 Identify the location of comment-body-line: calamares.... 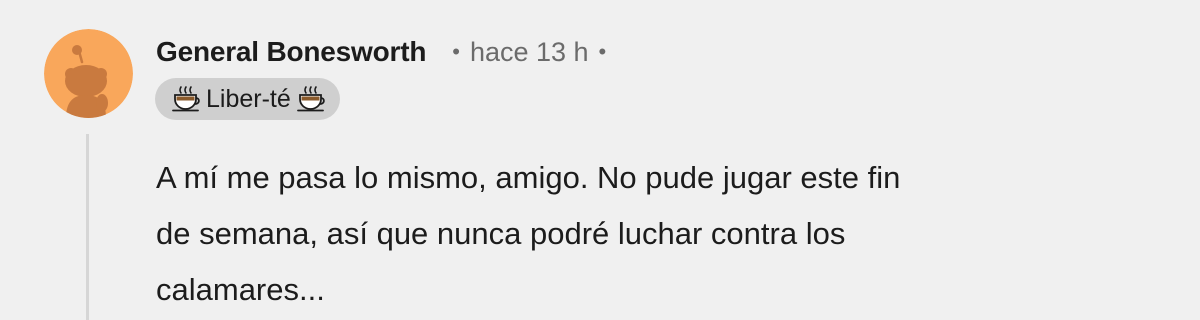
(240, 289).